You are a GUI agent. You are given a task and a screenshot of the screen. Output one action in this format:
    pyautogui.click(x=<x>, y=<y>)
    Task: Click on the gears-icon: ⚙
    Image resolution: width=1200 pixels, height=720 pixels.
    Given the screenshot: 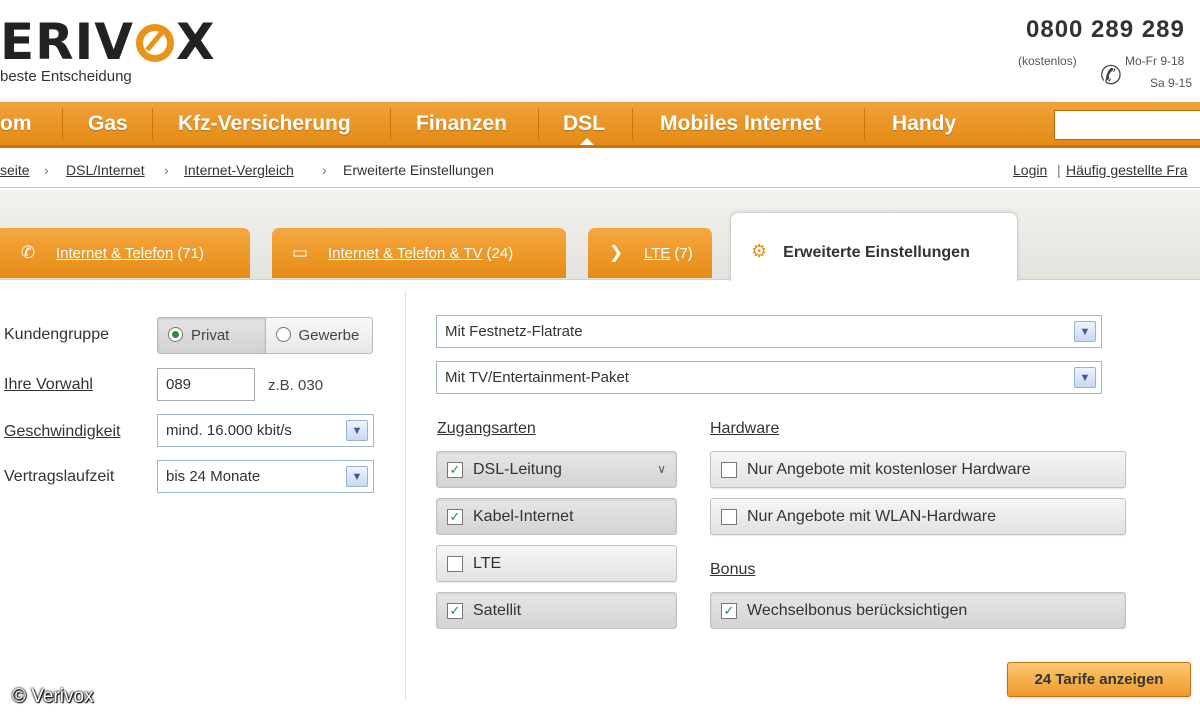 What is the action you would take?
    pyautogui.click(x=759, y=251)
    